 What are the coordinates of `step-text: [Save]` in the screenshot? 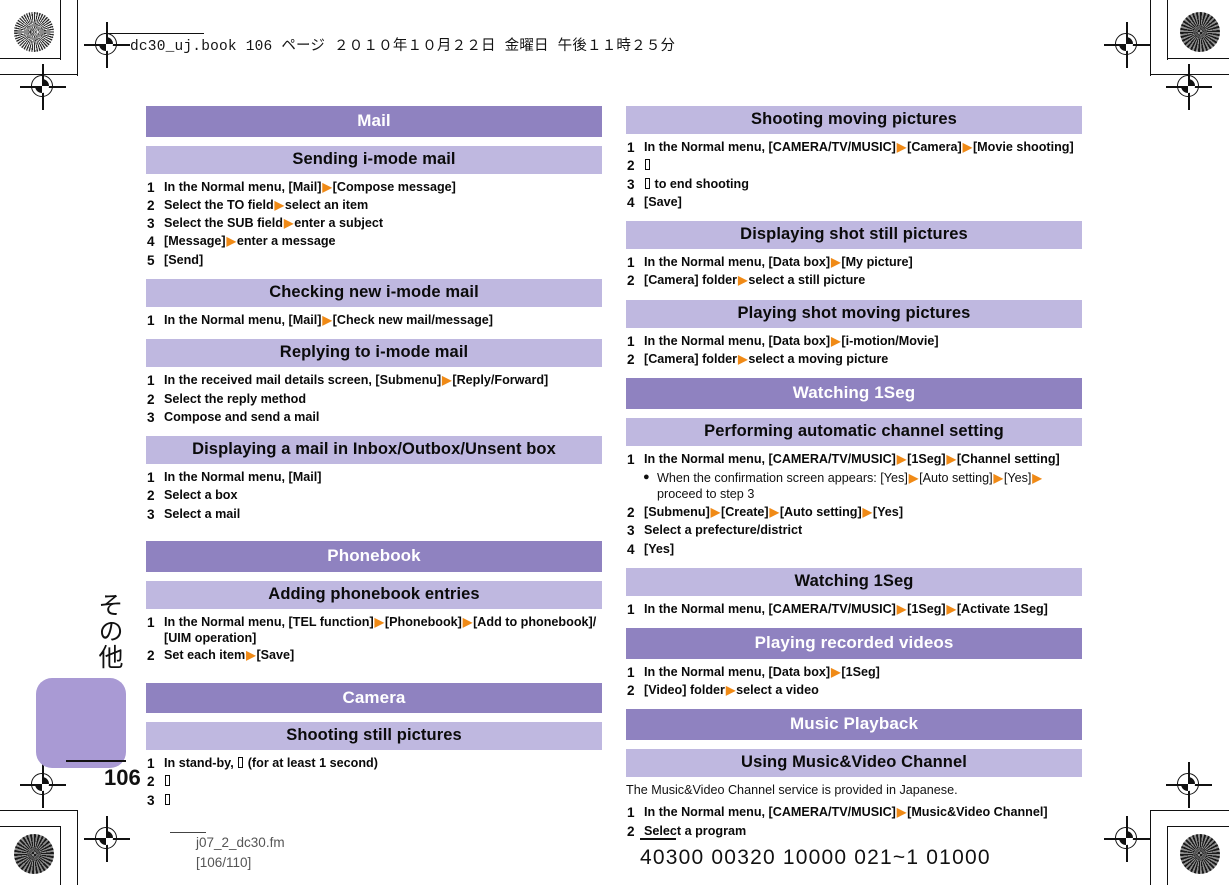 It's located at (663, 201).